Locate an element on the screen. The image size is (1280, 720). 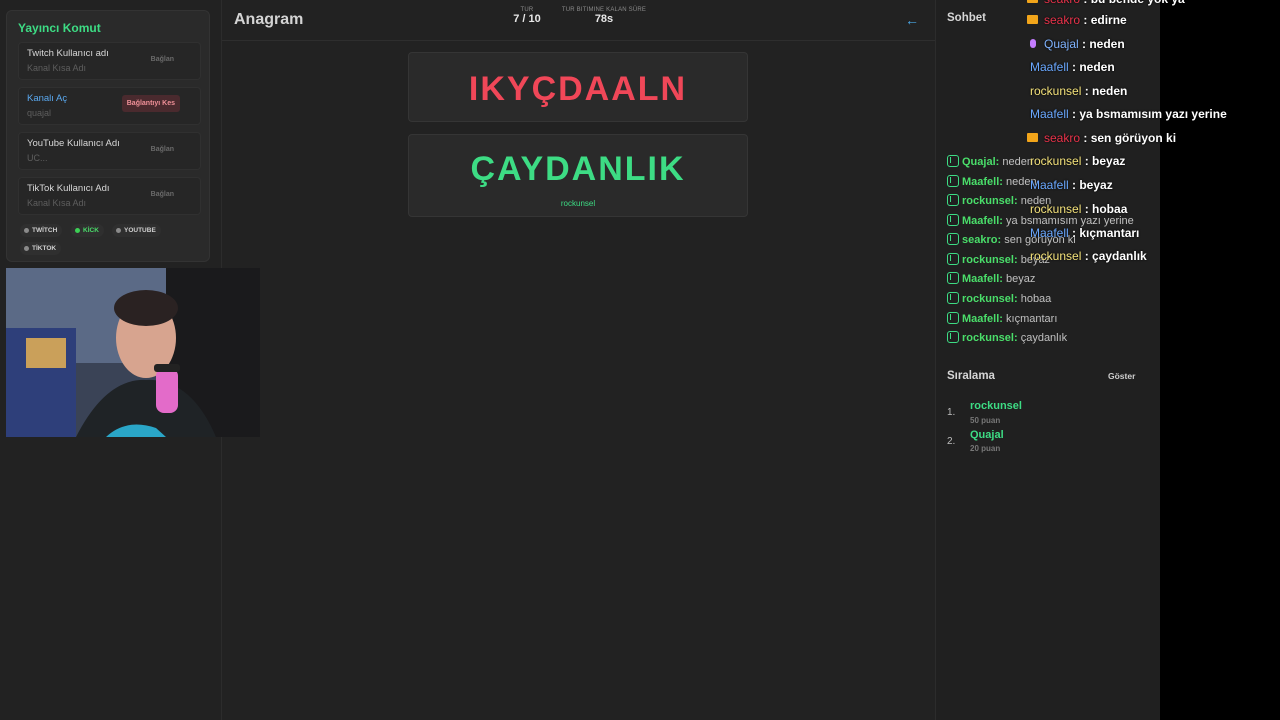
tiktok-username-label: TikTok Kullanıcı Adı is located at coordinates (68, 188).